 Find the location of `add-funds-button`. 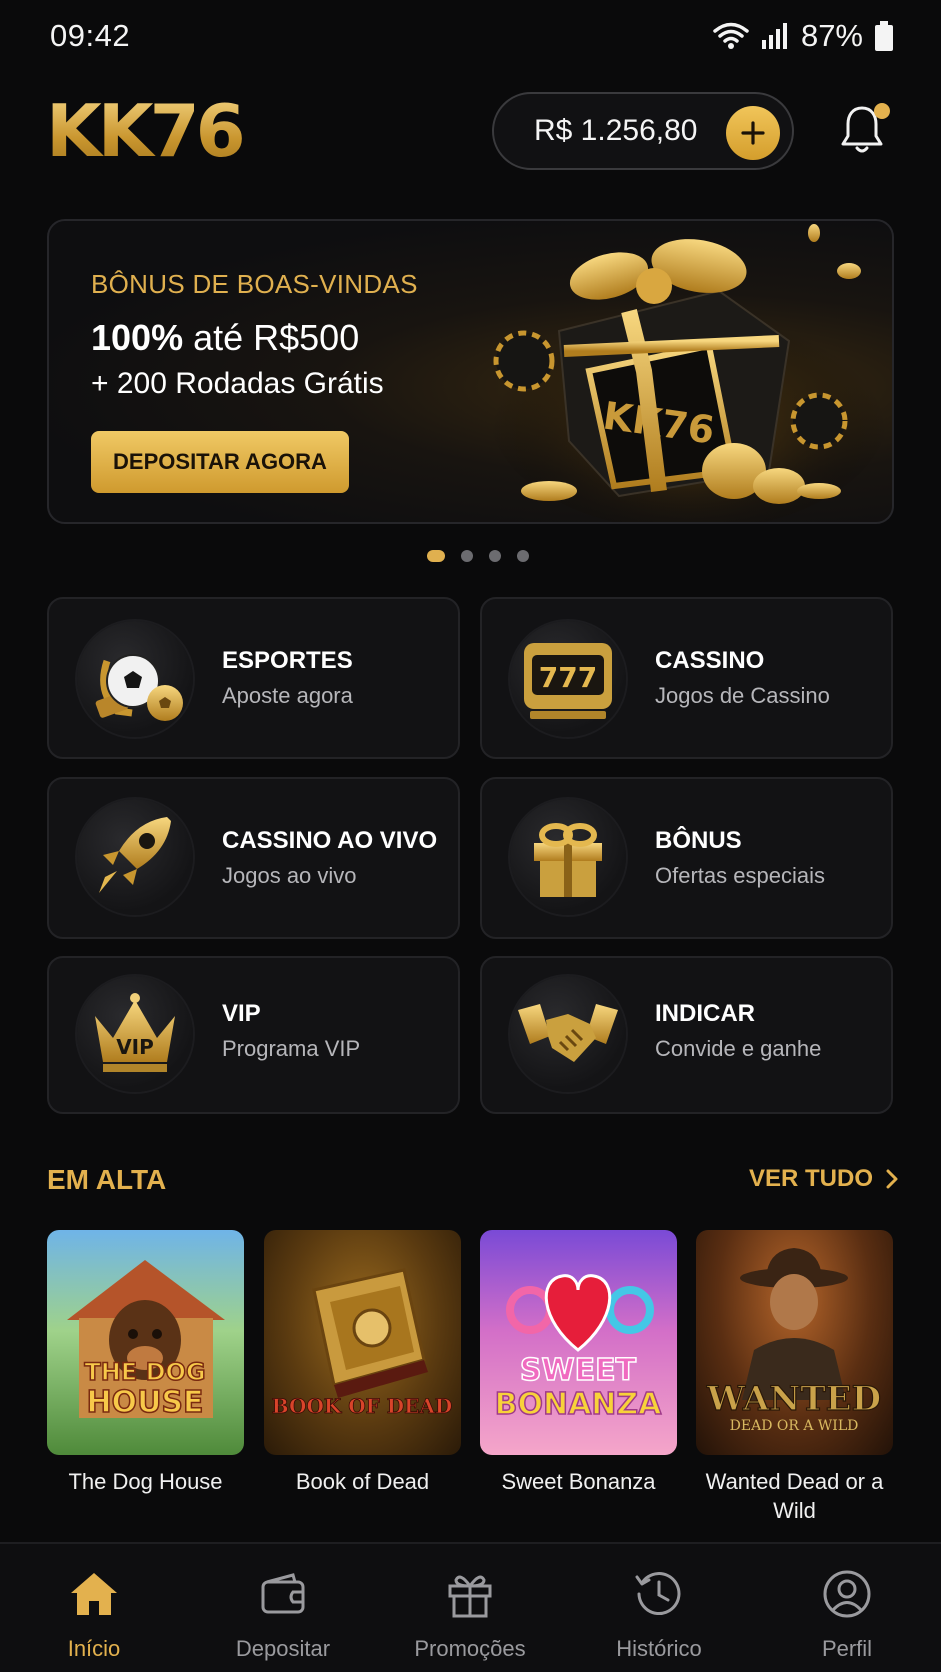

add-funds-button is located at coordinates (753, 133).